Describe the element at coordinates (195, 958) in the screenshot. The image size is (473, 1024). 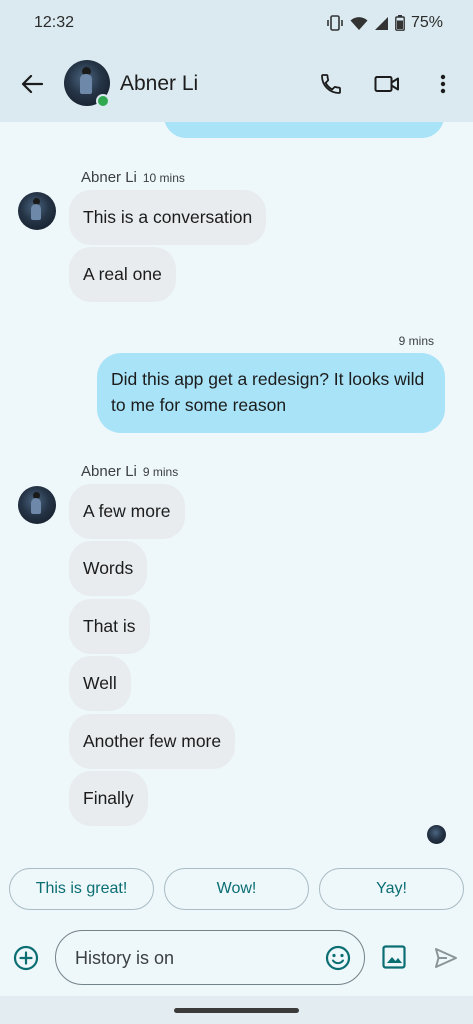
I see `message-input` at that location.